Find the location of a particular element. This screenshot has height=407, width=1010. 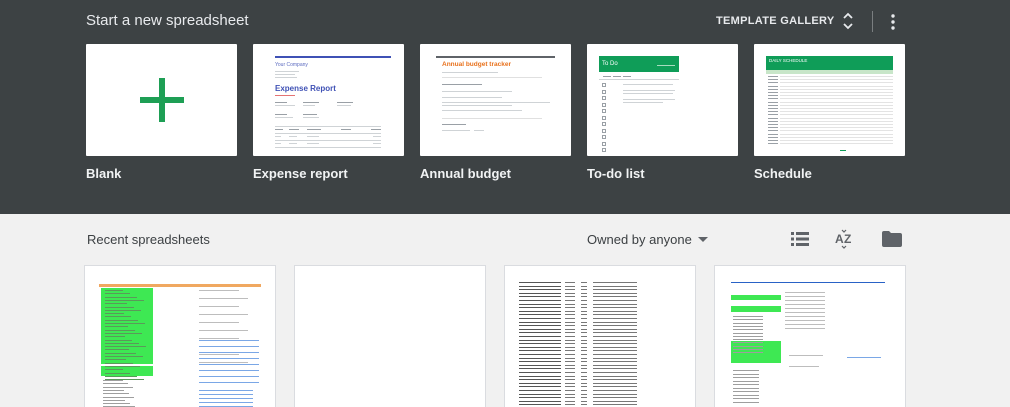

expense-doc-title: Expense Report is located at coordinates (305, 88).